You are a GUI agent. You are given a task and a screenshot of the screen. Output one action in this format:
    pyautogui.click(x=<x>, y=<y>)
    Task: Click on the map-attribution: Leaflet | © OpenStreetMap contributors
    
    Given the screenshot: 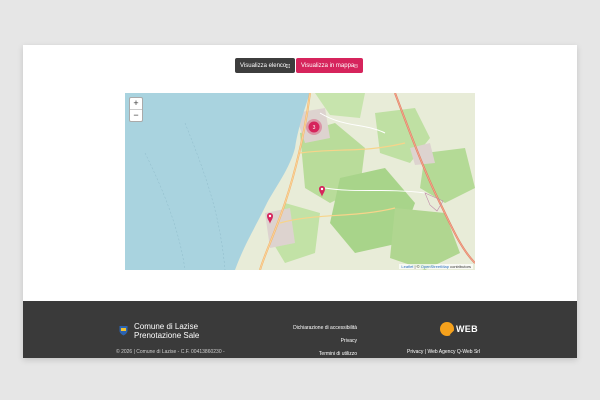 What is the action you would take?
    pyautogui.click(x=436, y=266)
    